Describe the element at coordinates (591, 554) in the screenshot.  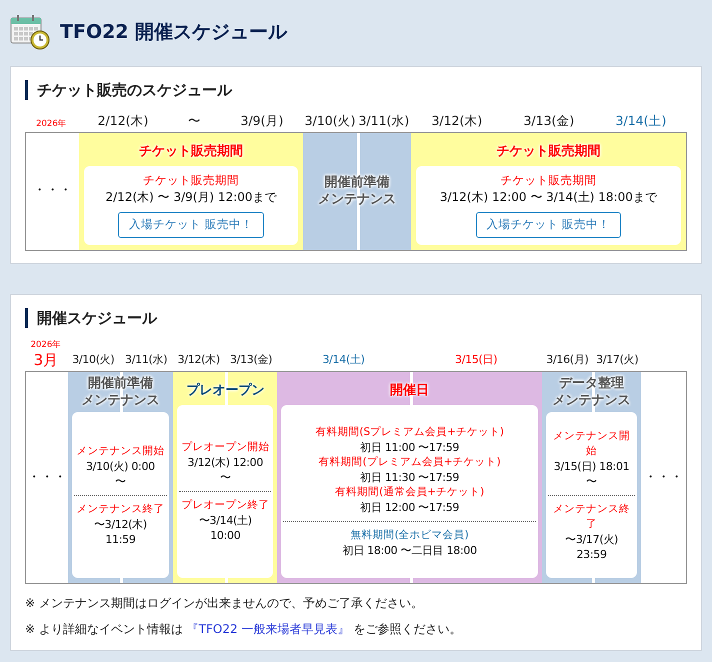
I see `period-time: 23:59` at that location.